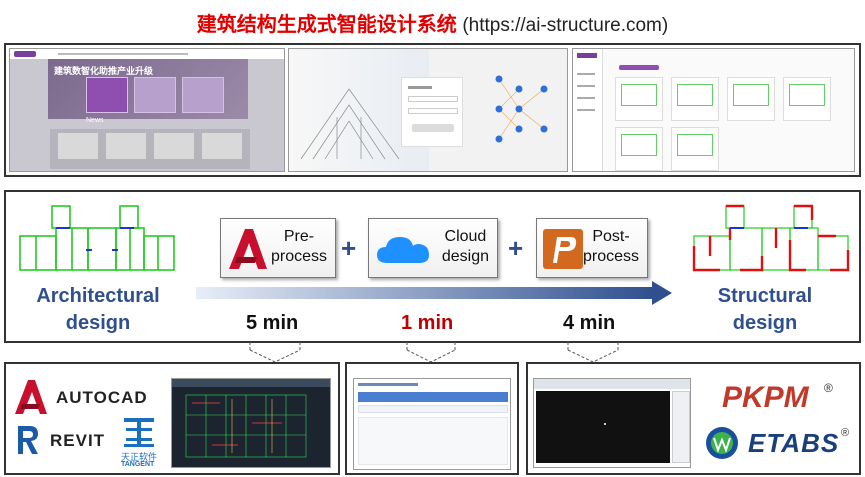 The width and height of the screenshot is (865, 477). I want to click on cloud-icon, so click(403, 250).